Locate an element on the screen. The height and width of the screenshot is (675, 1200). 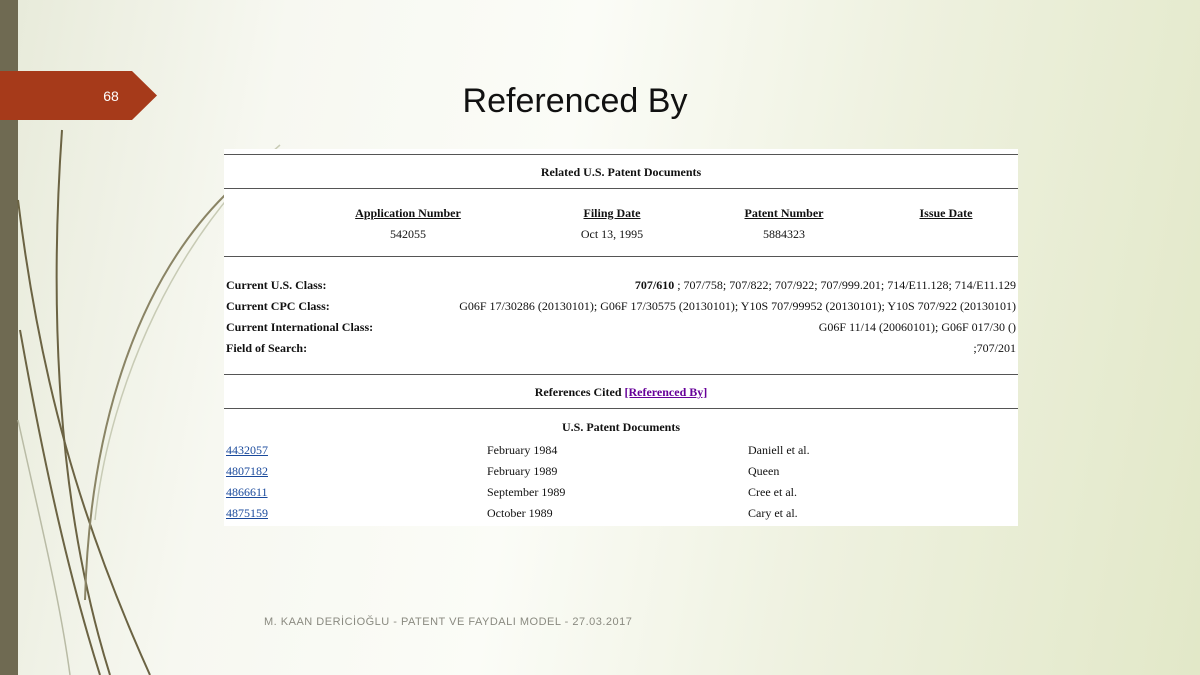
patent-link: 4807182 is located at coordinates (247, 471).